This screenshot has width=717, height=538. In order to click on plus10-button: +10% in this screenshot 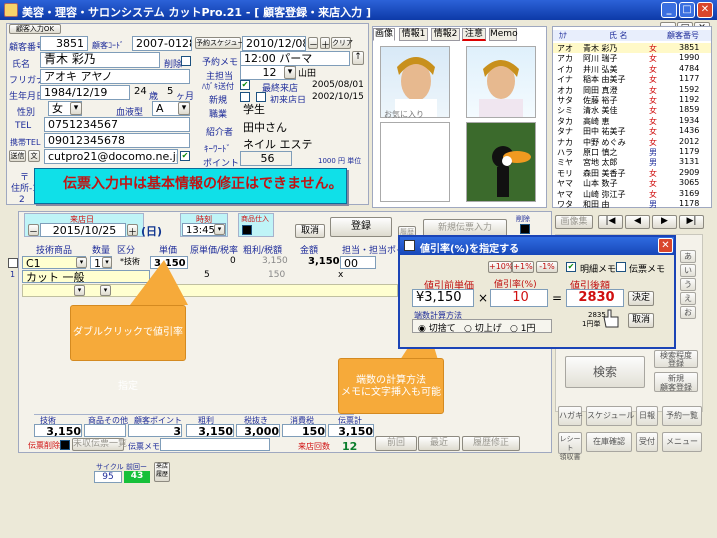, I will do `click(500, 267)`.